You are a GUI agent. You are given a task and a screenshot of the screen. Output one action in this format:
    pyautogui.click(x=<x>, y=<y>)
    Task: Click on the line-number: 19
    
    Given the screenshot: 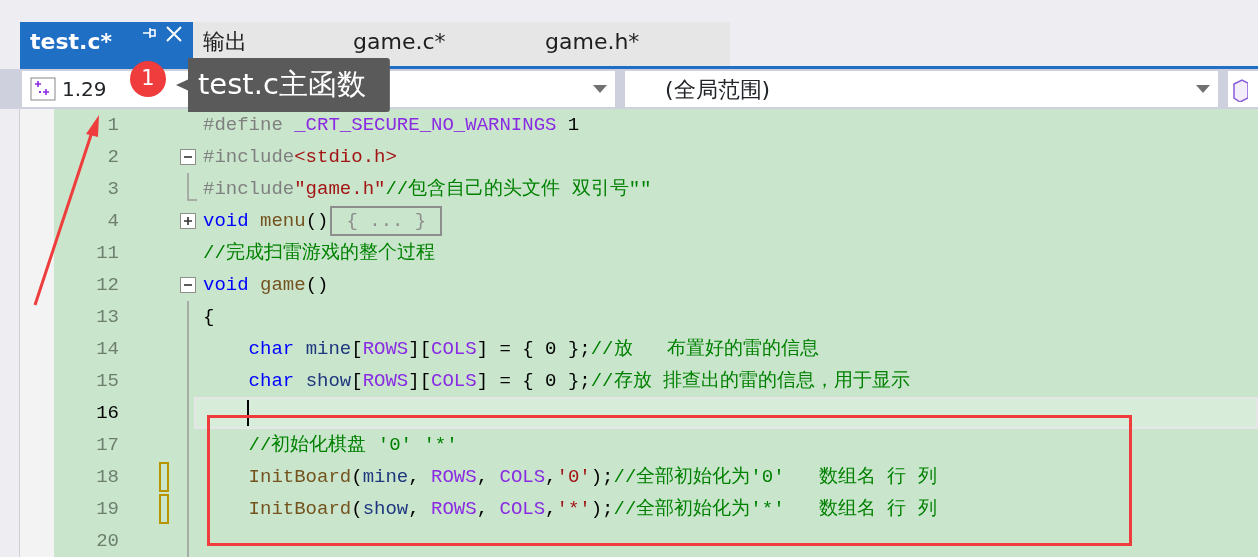 What is the action you would take?
    pyautogui.click(x=107, y=509)
    